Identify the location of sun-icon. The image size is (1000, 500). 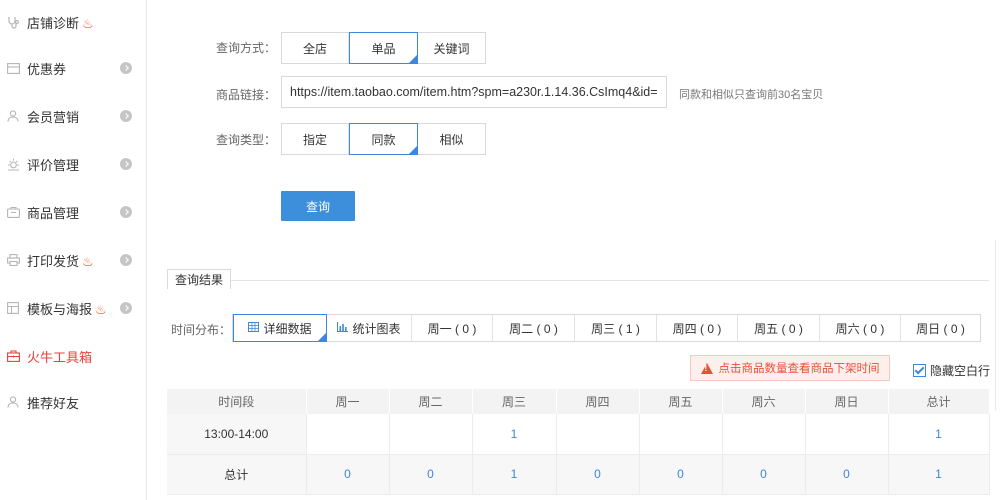
(13, 164).